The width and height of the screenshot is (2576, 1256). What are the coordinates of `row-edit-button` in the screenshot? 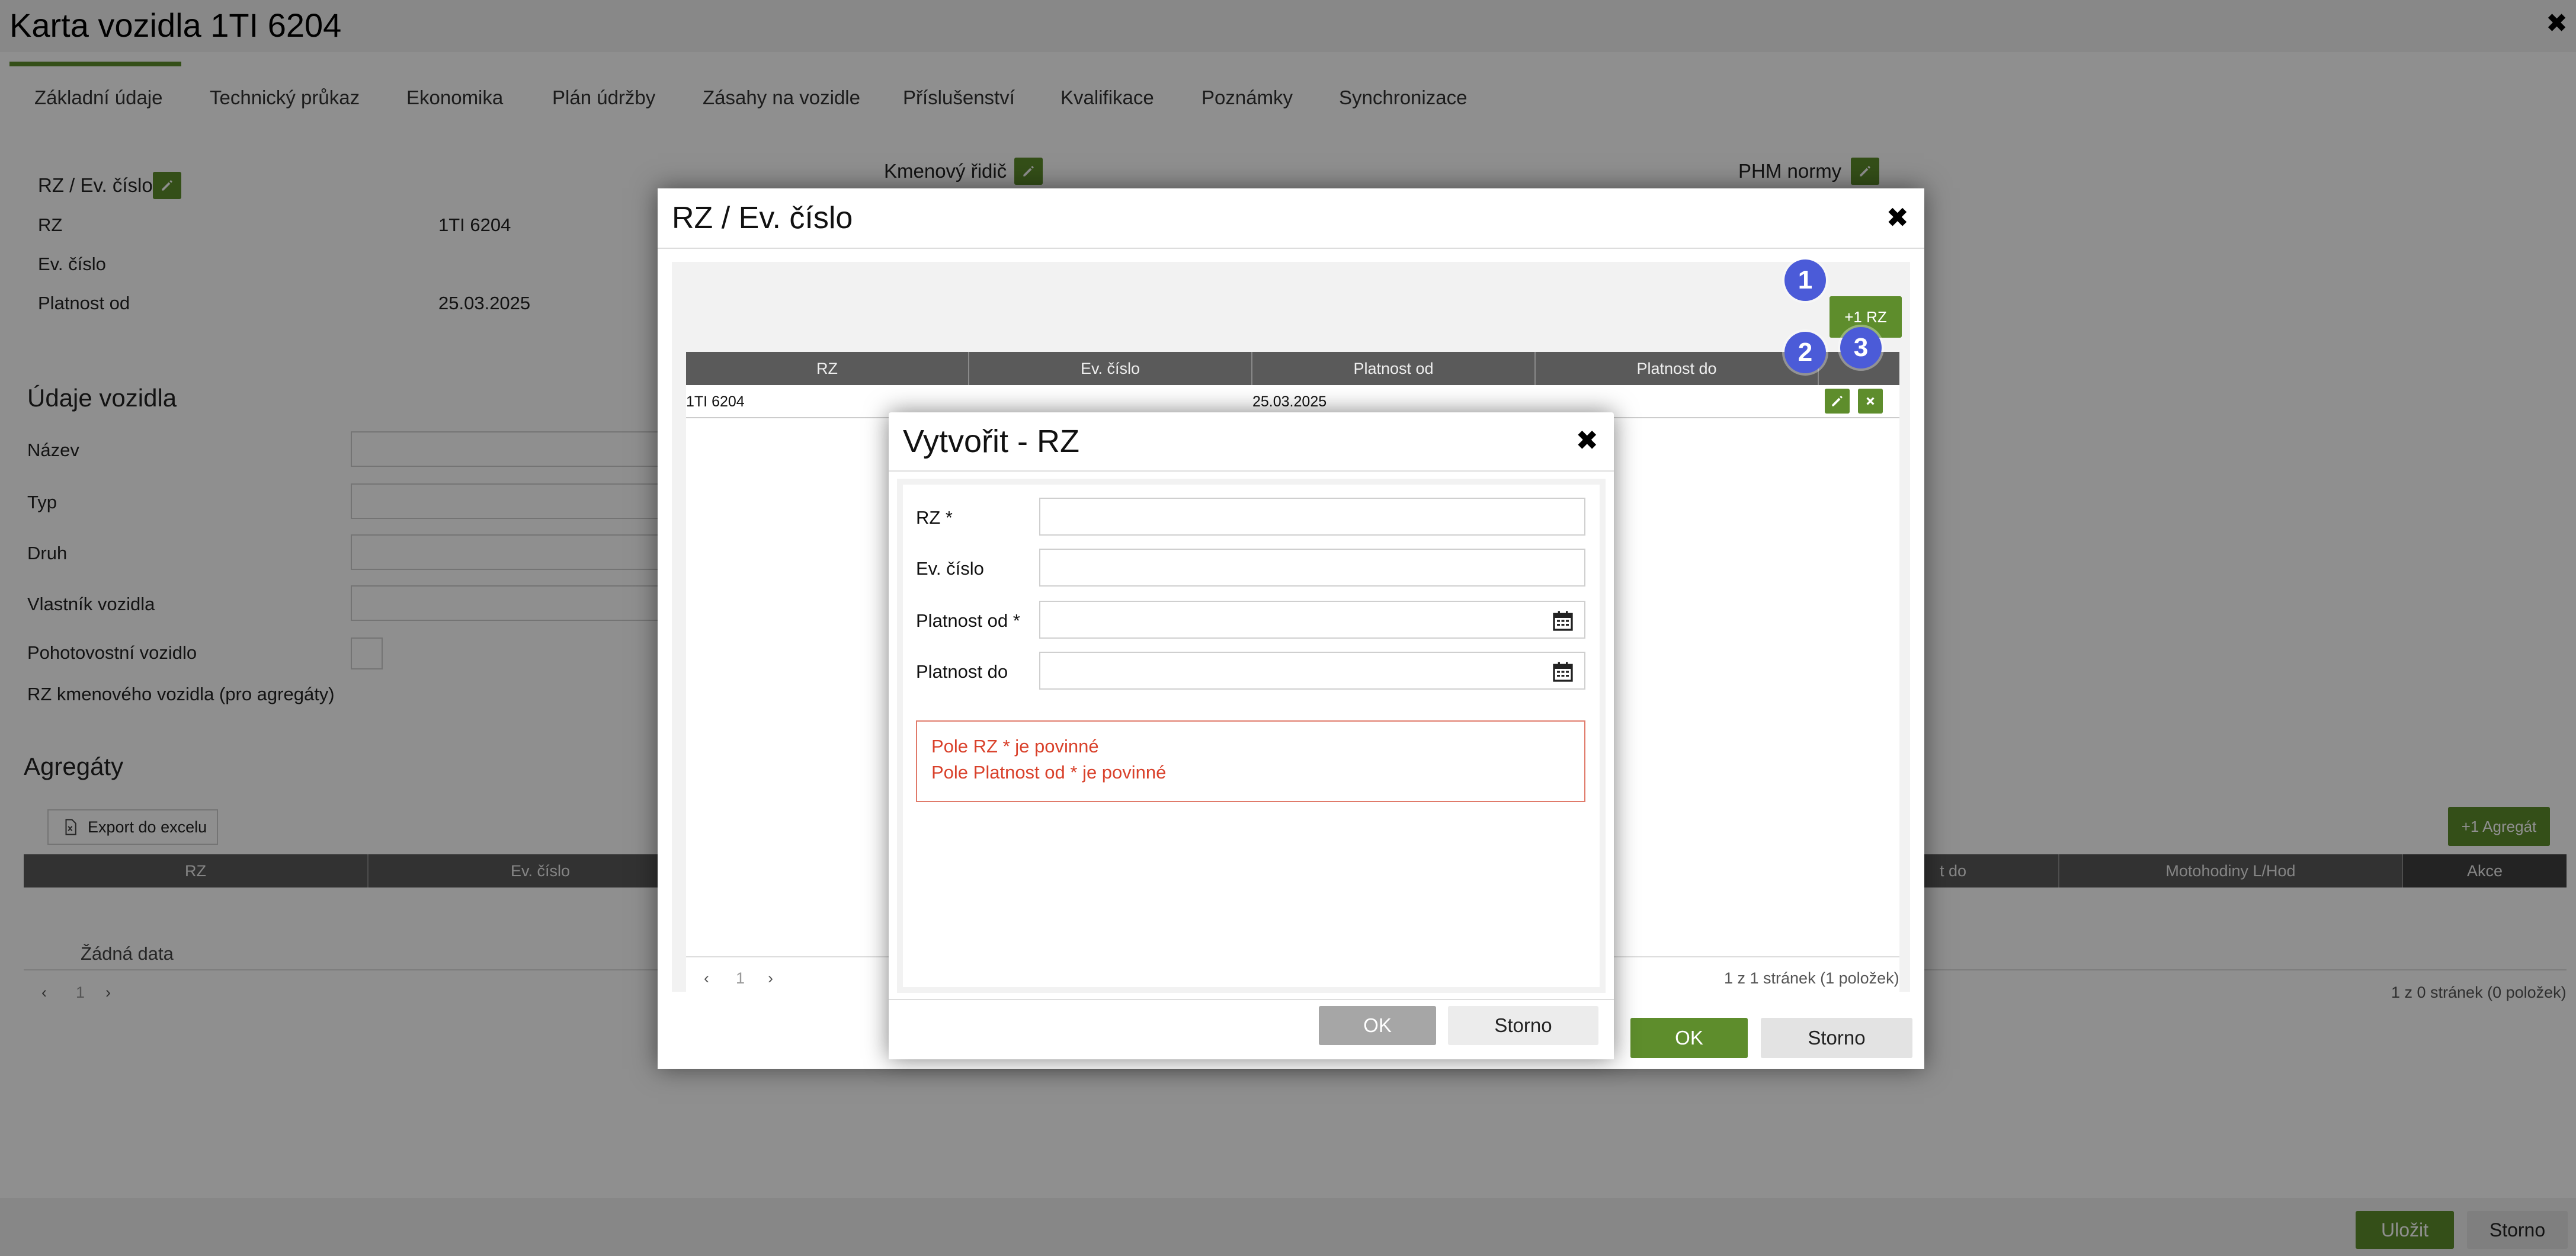 It's located at (1837, 401).